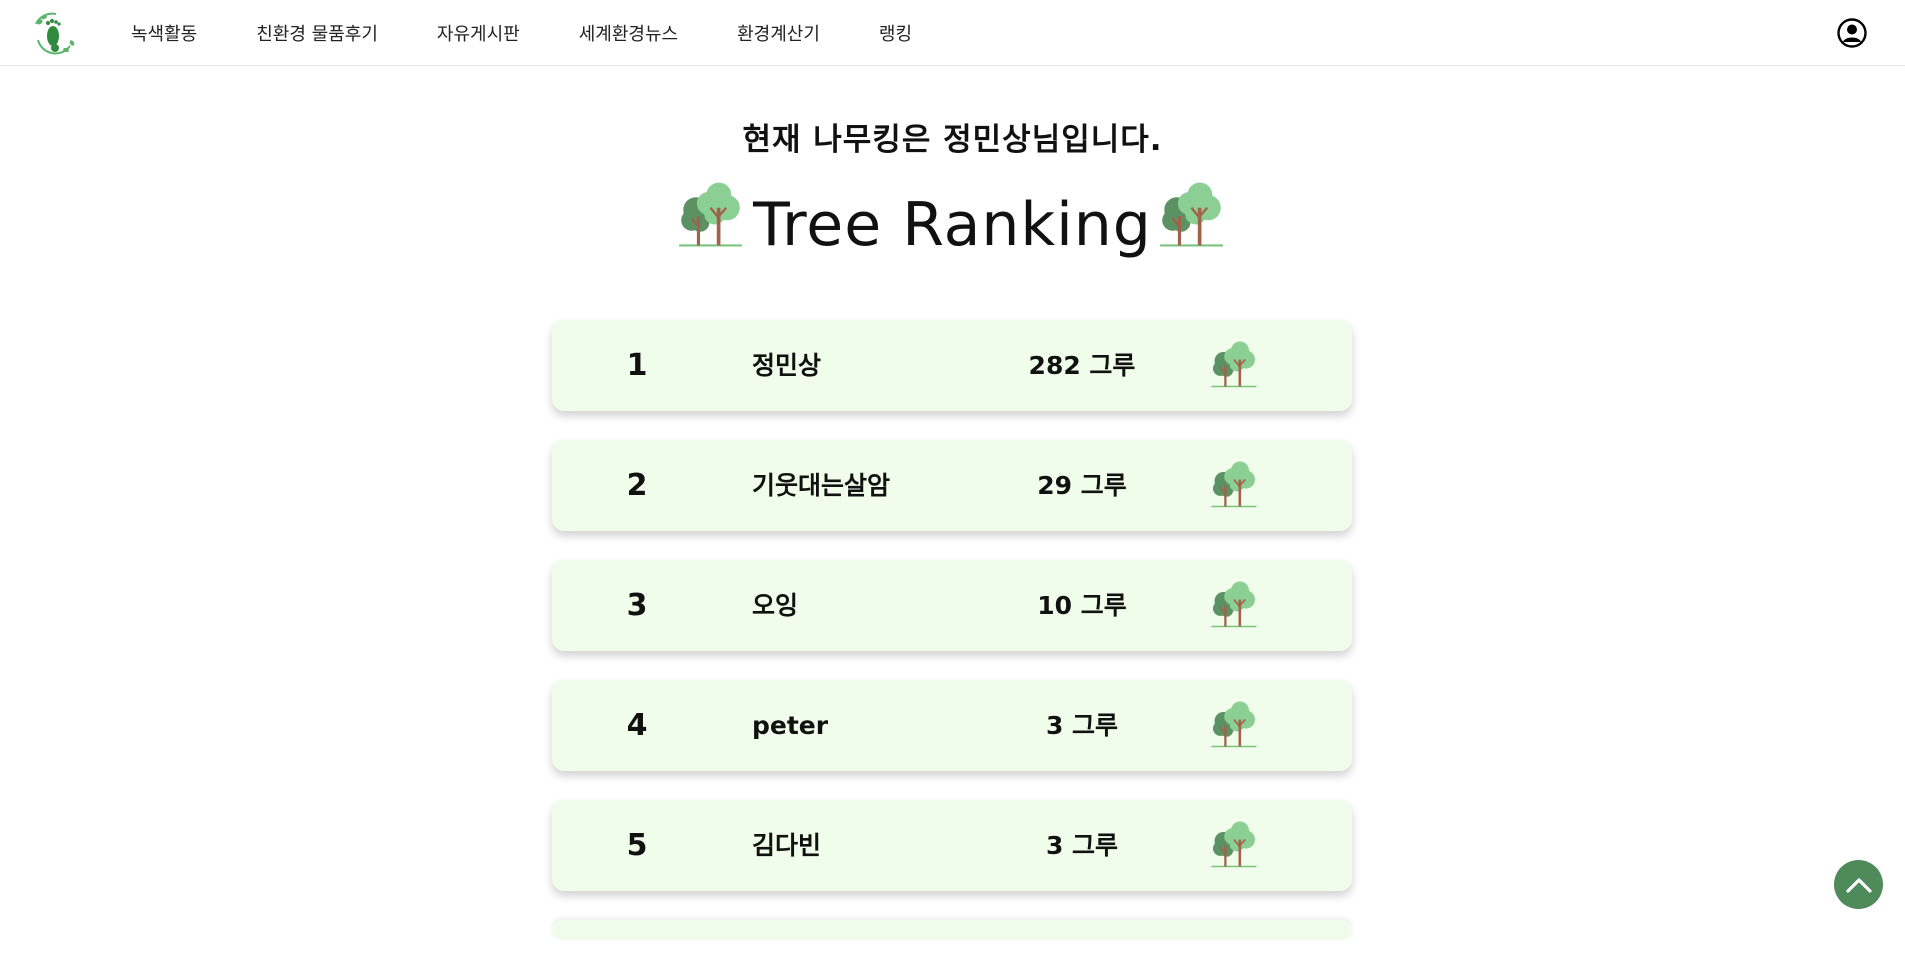 The image size is (1905, 969). What do you see at coordinates (164, 33) in the screenshot?
I see `nav-green-activity: 녹색활동` at bounding box center [164, 33].